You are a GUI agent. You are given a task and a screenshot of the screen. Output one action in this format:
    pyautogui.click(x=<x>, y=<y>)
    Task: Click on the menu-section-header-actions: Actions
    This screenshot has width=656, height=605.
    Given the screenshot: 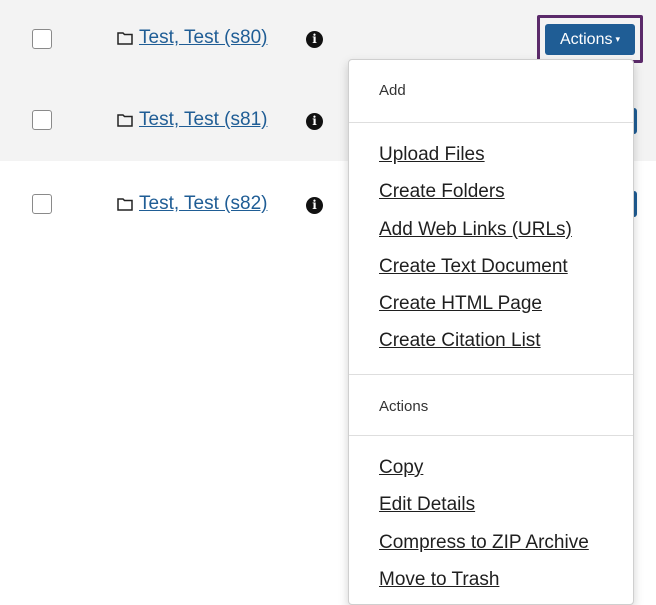 What is the action you would take?
    pyautogui.click(x=404, y=406)
    